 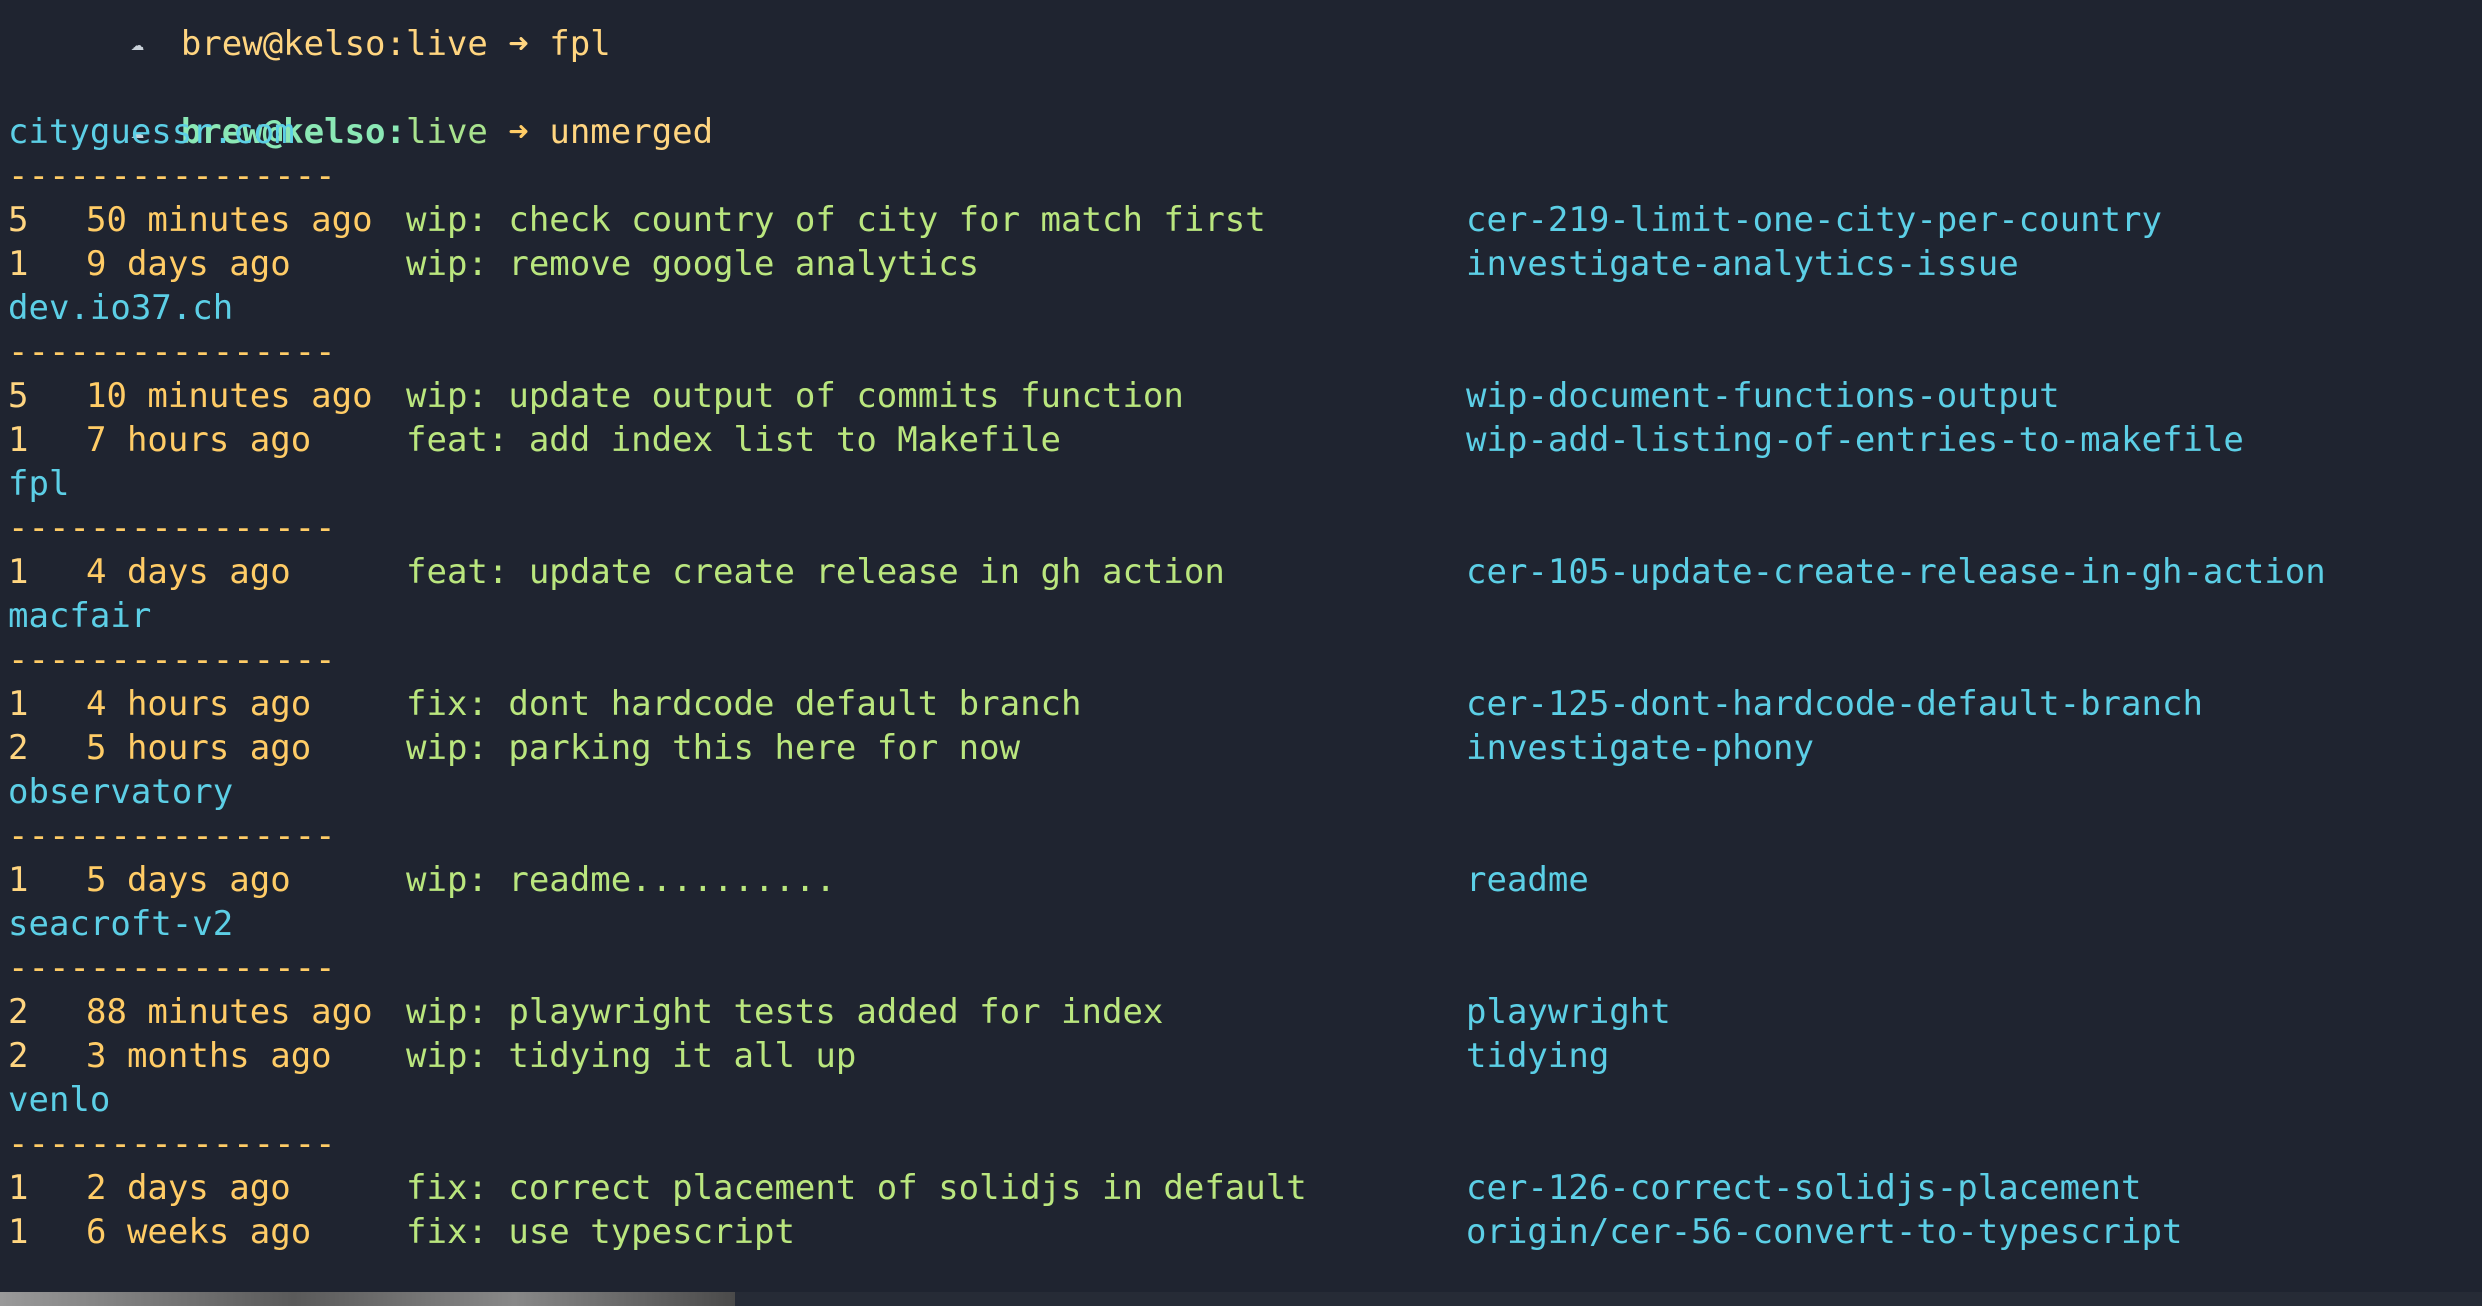 I want to click on commit-time: 2 days ago, so click(x=188, y=1188).